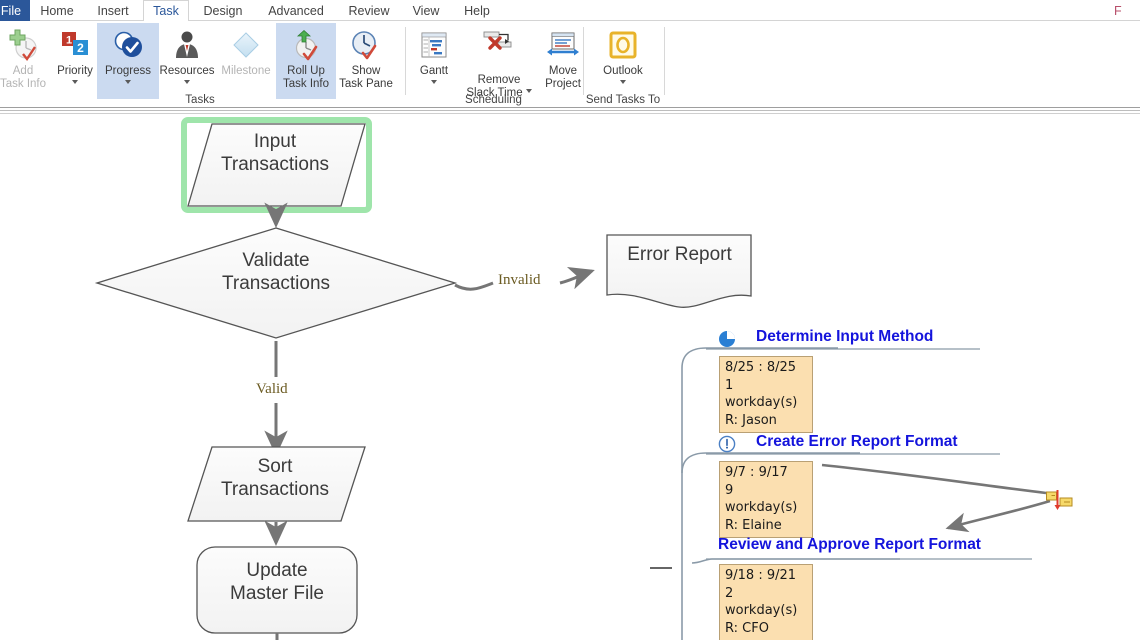 The image size is (1140, 640). What do you see at coordinates (187, 71) in the screenshot?
I see `ribbon-button-resources-label: Resources` at bounding box center [187, 71].